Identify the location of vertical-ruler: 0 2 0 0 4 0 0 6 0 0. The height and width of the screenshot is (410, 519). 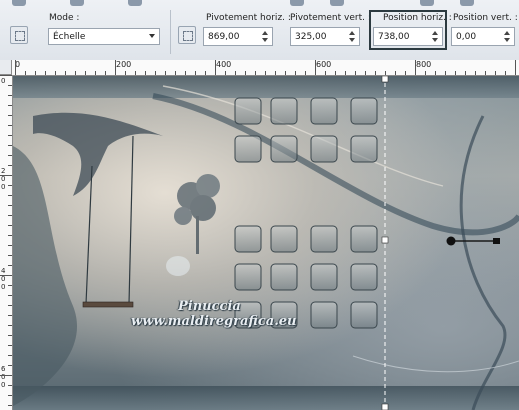
(6, 242).